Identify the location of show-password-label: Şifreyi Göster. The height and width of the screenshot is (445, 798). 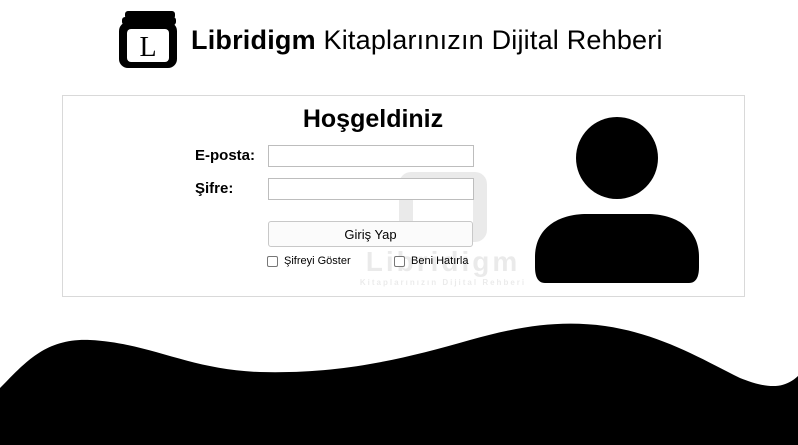
(317, 261).